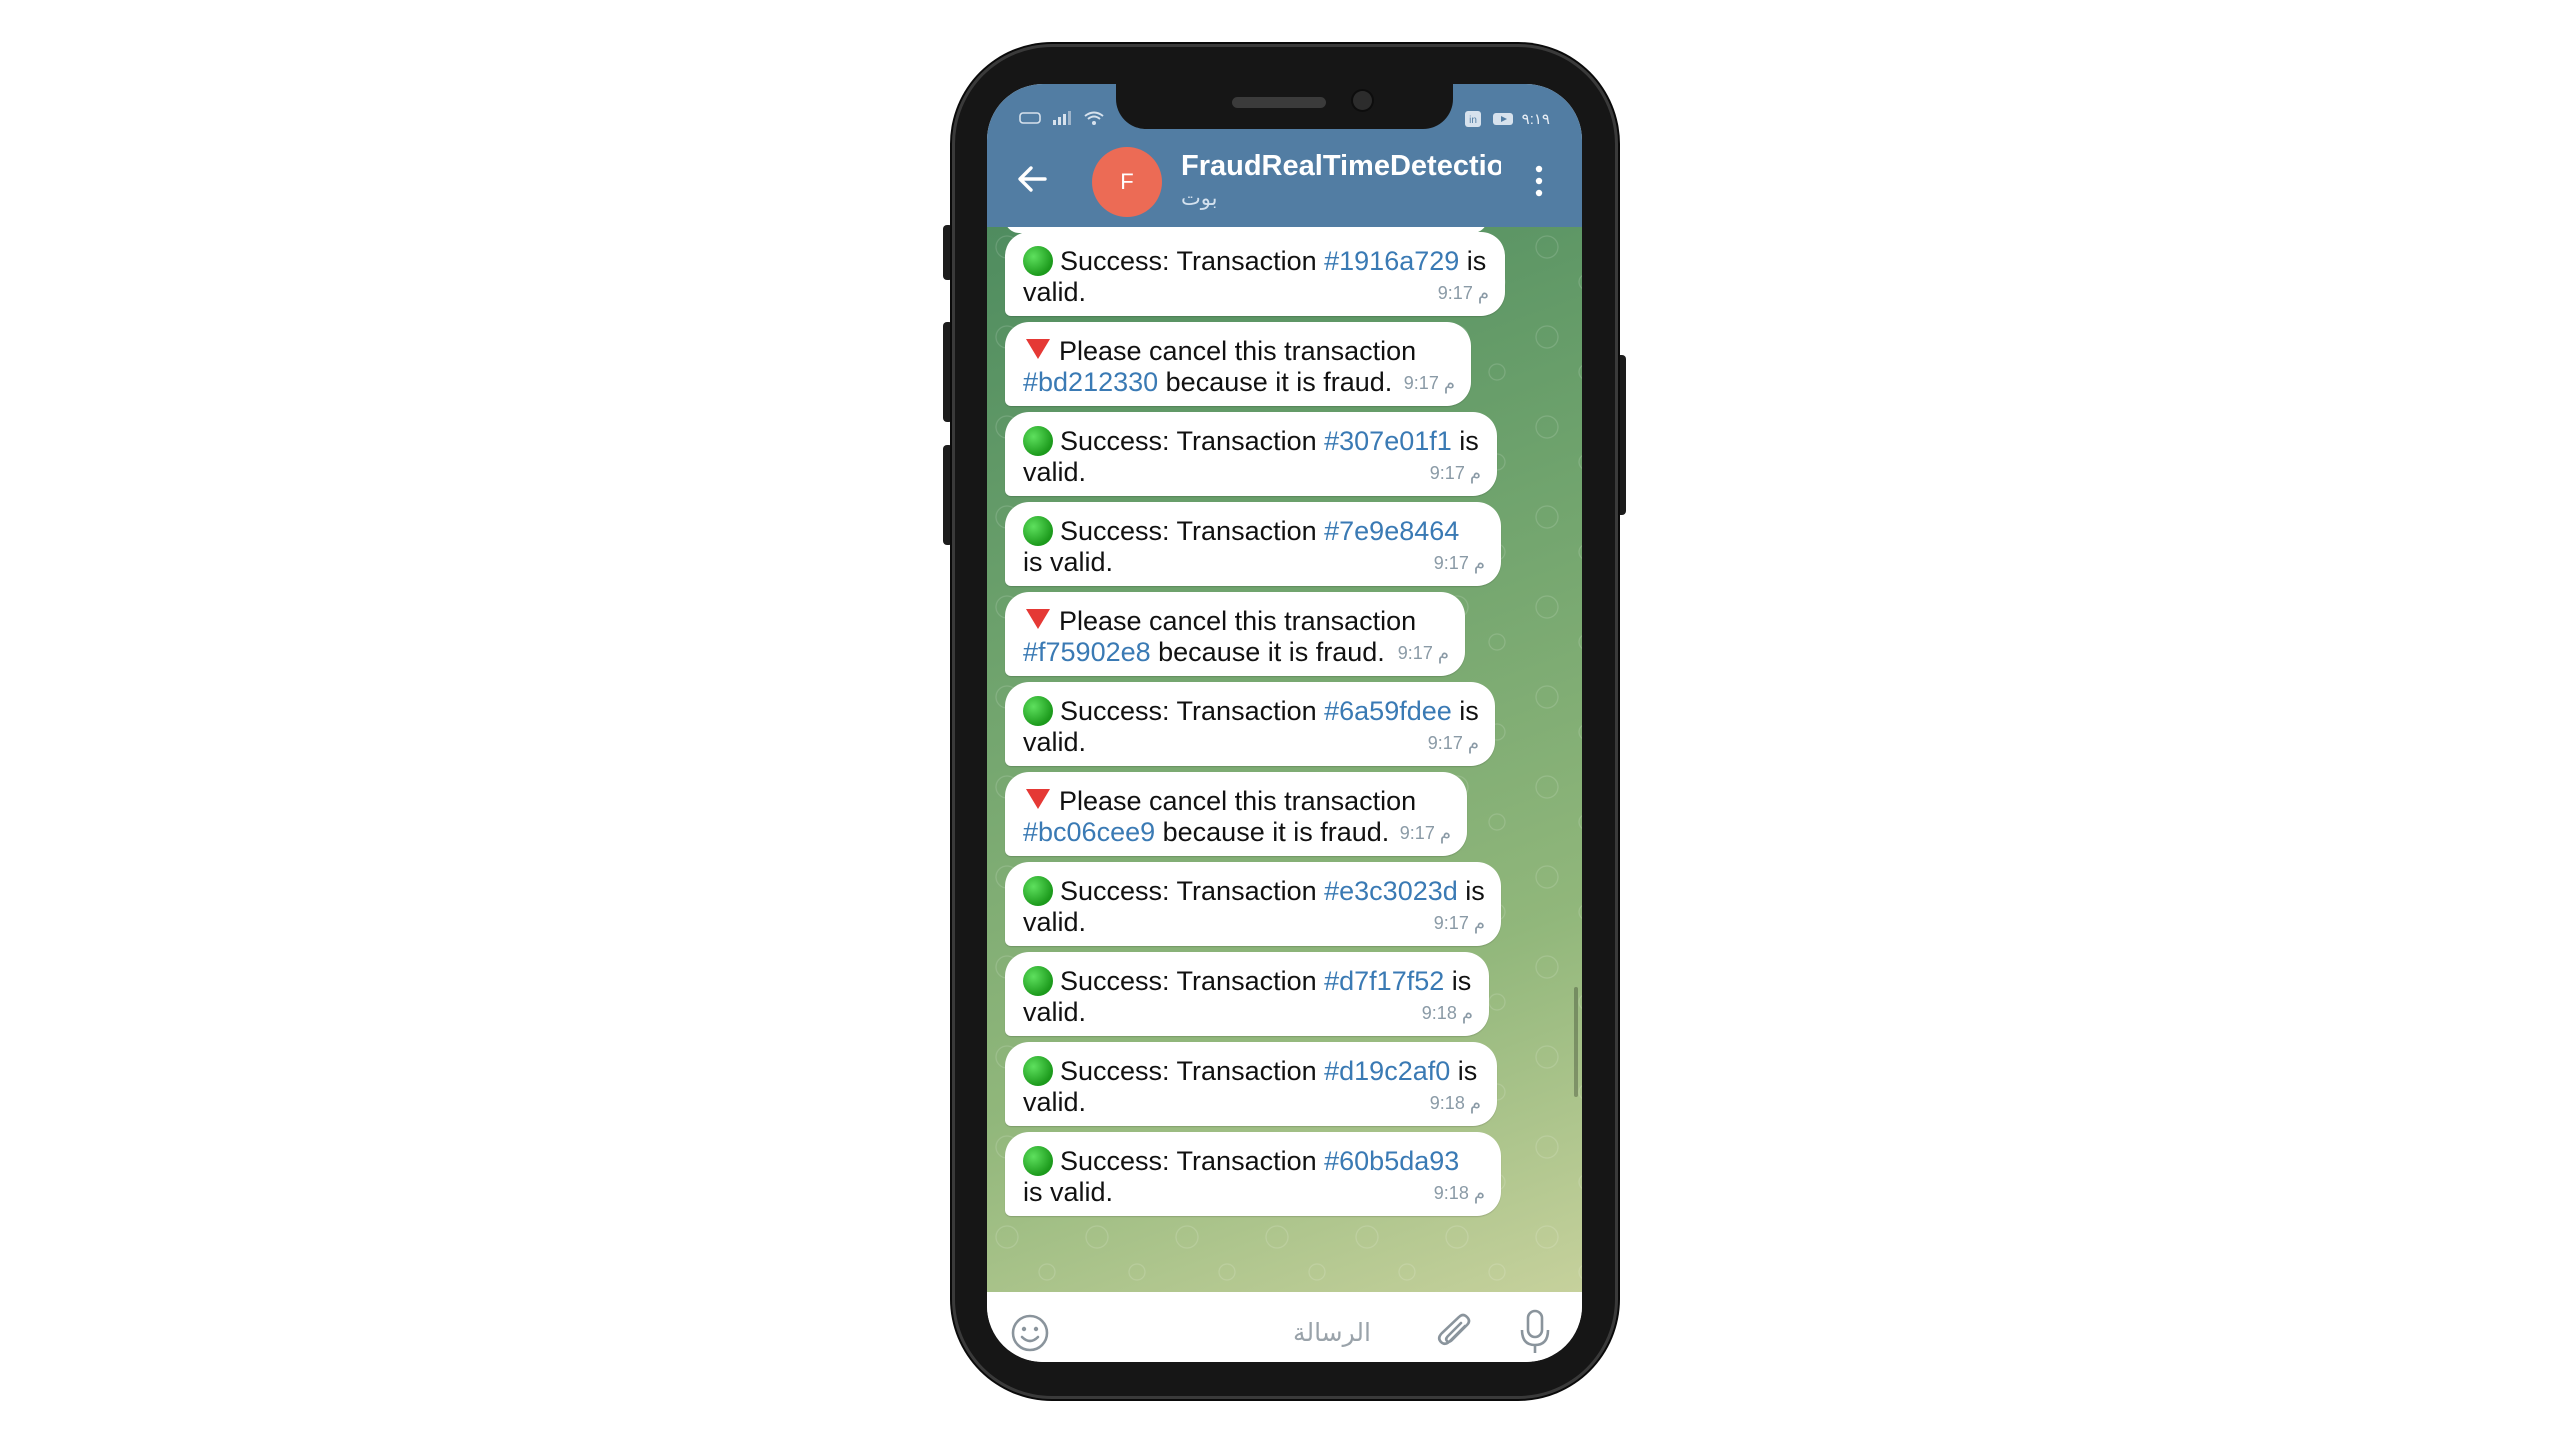 This screenshot has height=1440, width=2560. I want to click on transaction-hashtag-link: #e3c3023d, so click(1391, 891).